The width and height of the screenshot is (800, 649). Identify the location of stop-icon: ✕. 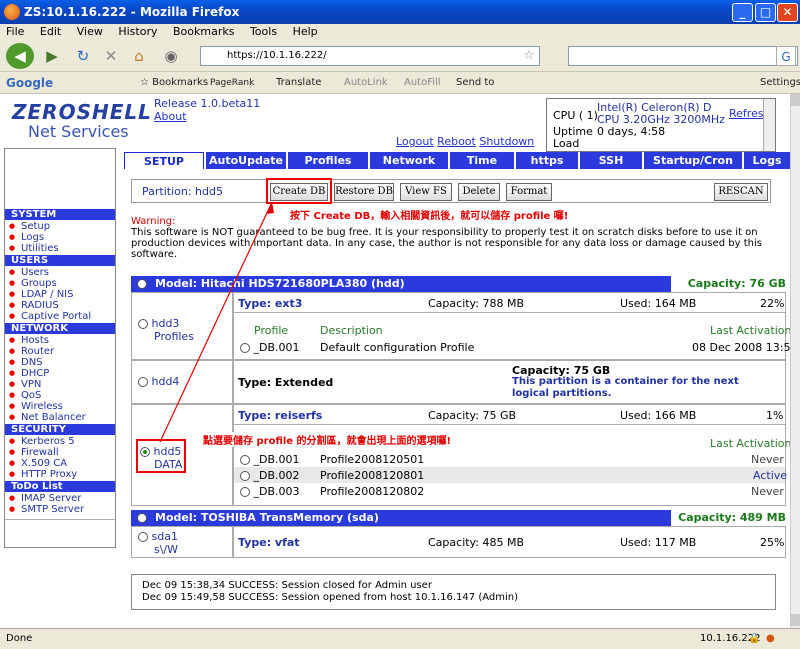
(111, 56).